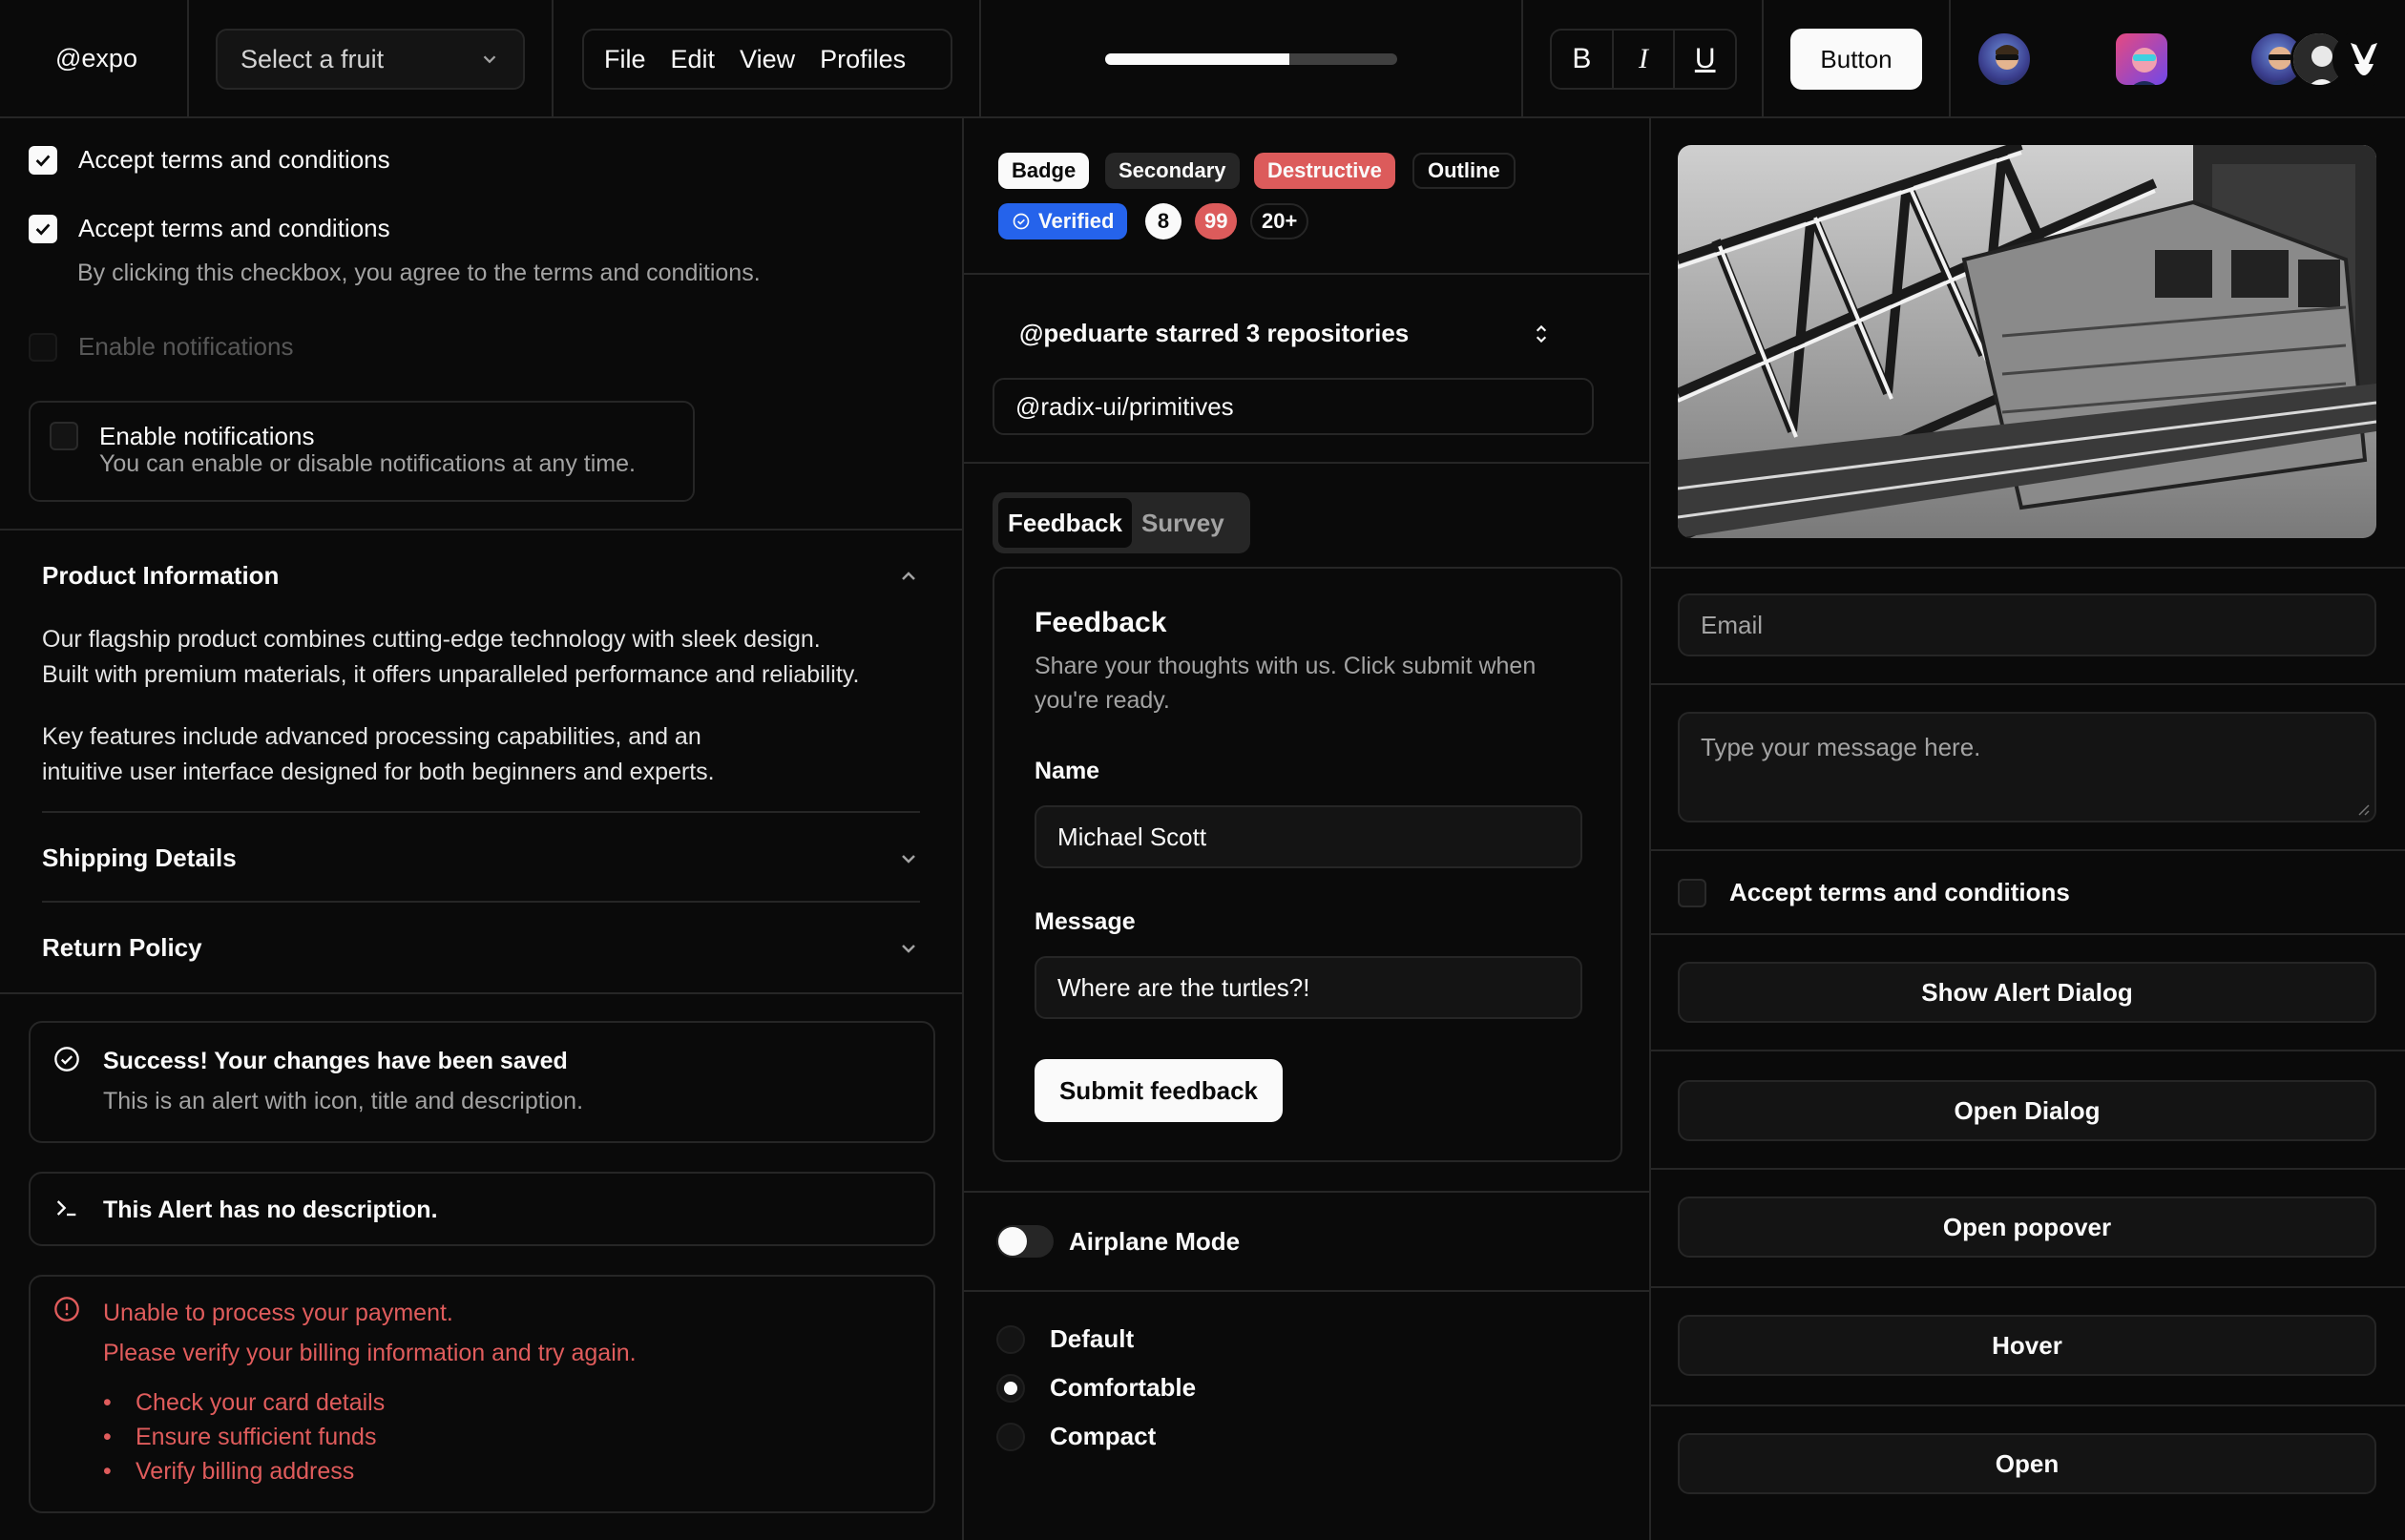  What do you see at coordinates (626, 60) in the screenshot?
I see `menu-file: File` at bounding box center [626, 60].